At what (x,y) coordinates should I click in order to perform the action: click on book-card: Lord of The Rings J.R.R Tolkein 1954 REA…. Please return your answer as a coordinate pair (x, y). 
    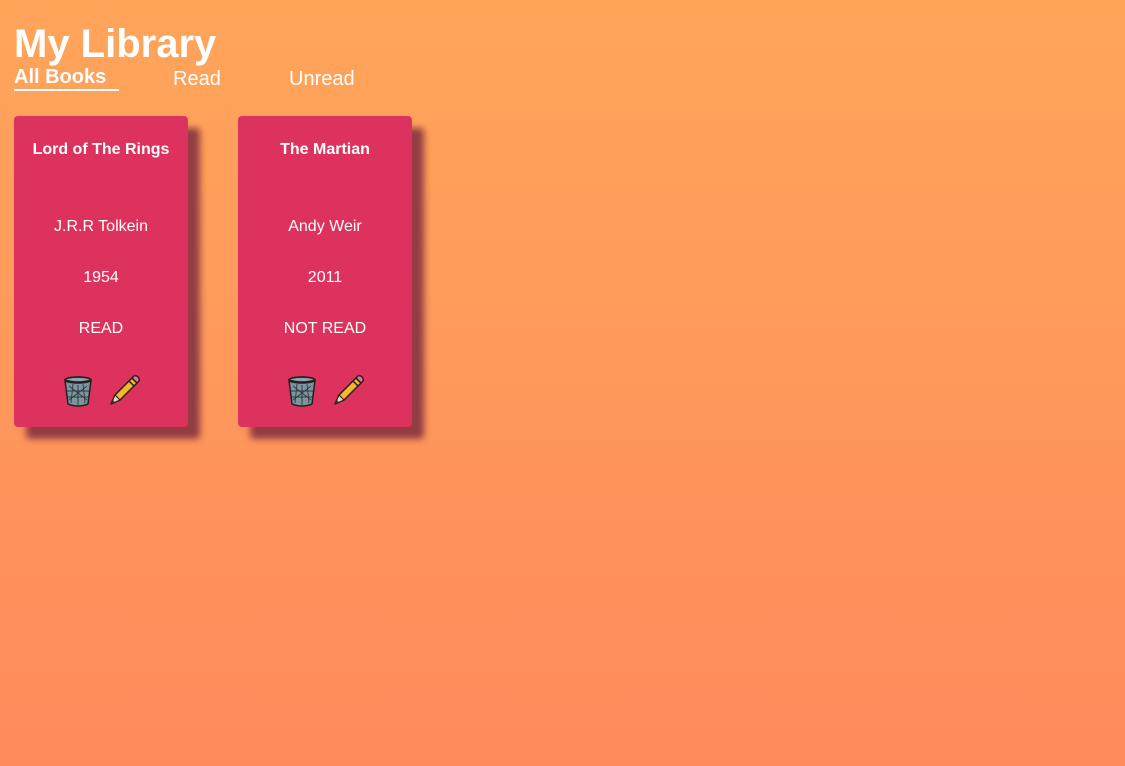
    Looking at the image, I should click on (101, 271).